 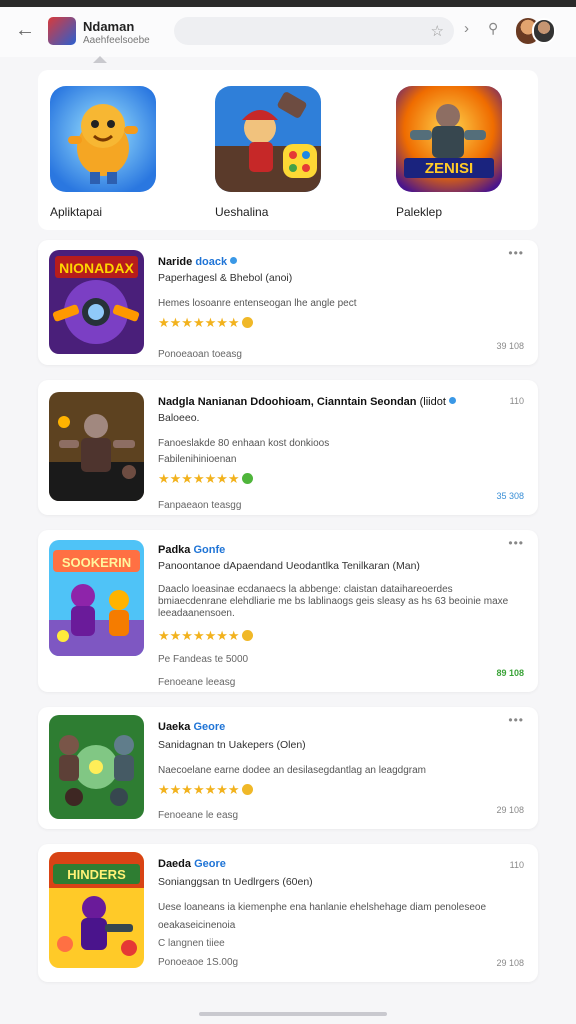 I want to click on thumbnail-text: HINDERS, so click(x=96, y=874).